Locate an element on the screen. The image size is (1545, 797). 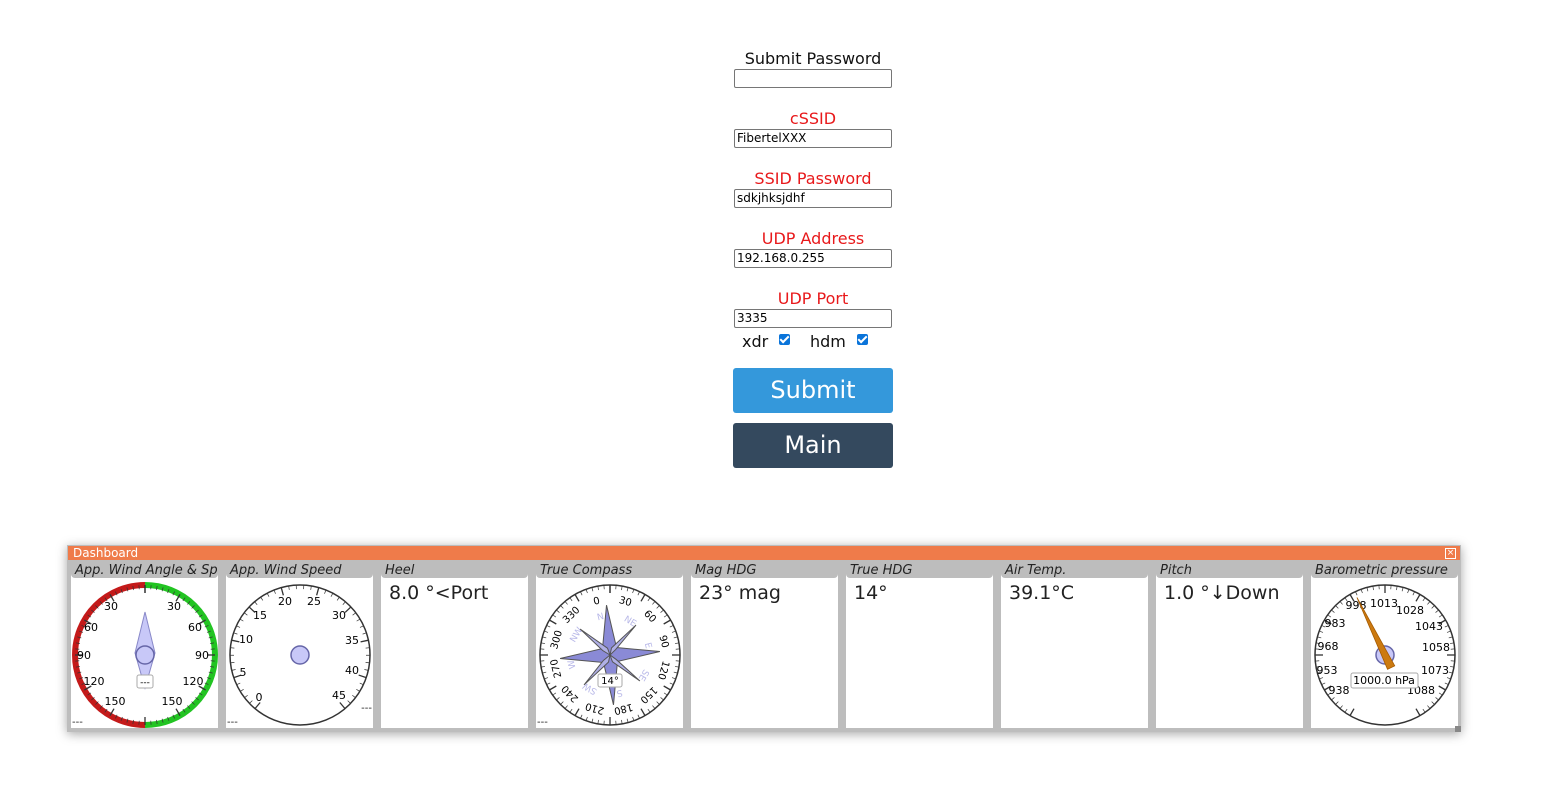
options-row: xdr hdm is located at coordinates (813, 341).